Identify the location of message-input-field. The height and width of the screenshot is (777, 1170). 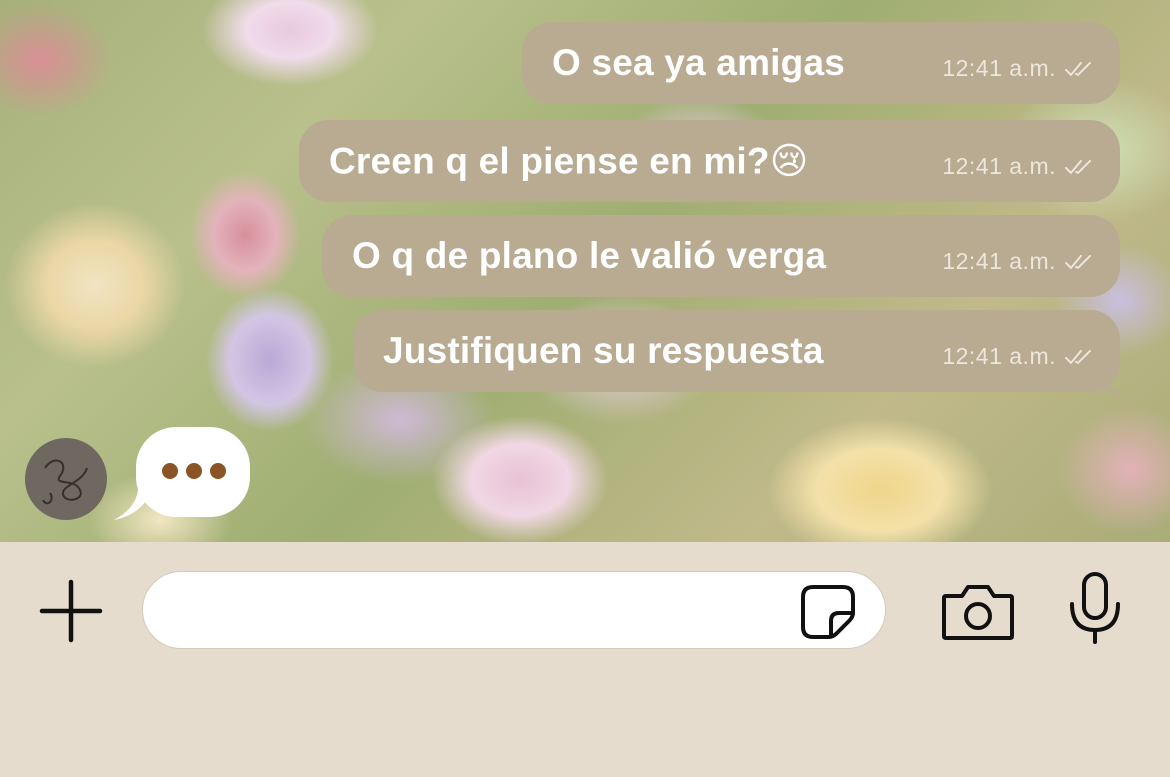
(514, 610).